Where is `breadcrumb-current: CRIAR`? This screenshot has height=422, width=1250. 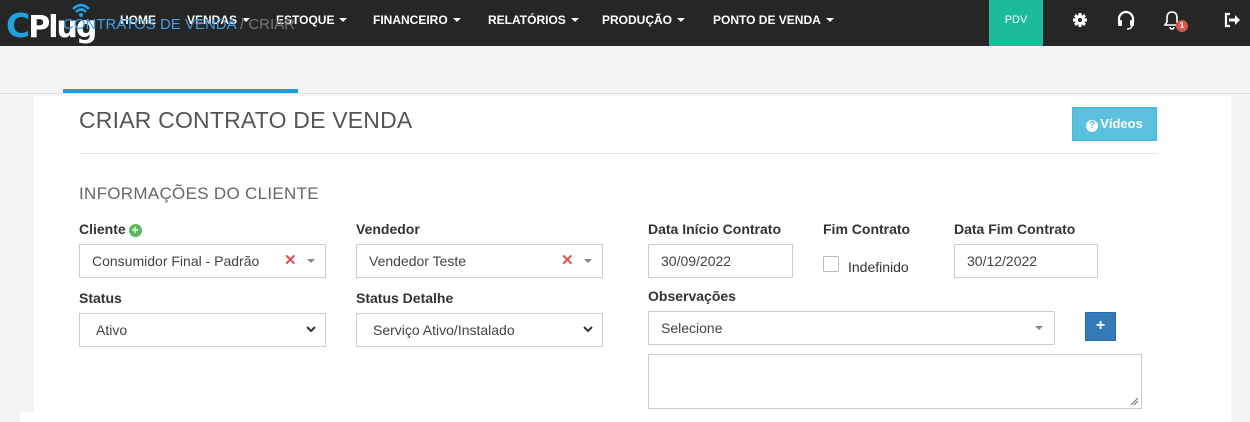 breadcrumb-current: CRIAR is located at coordinates (271, 24).